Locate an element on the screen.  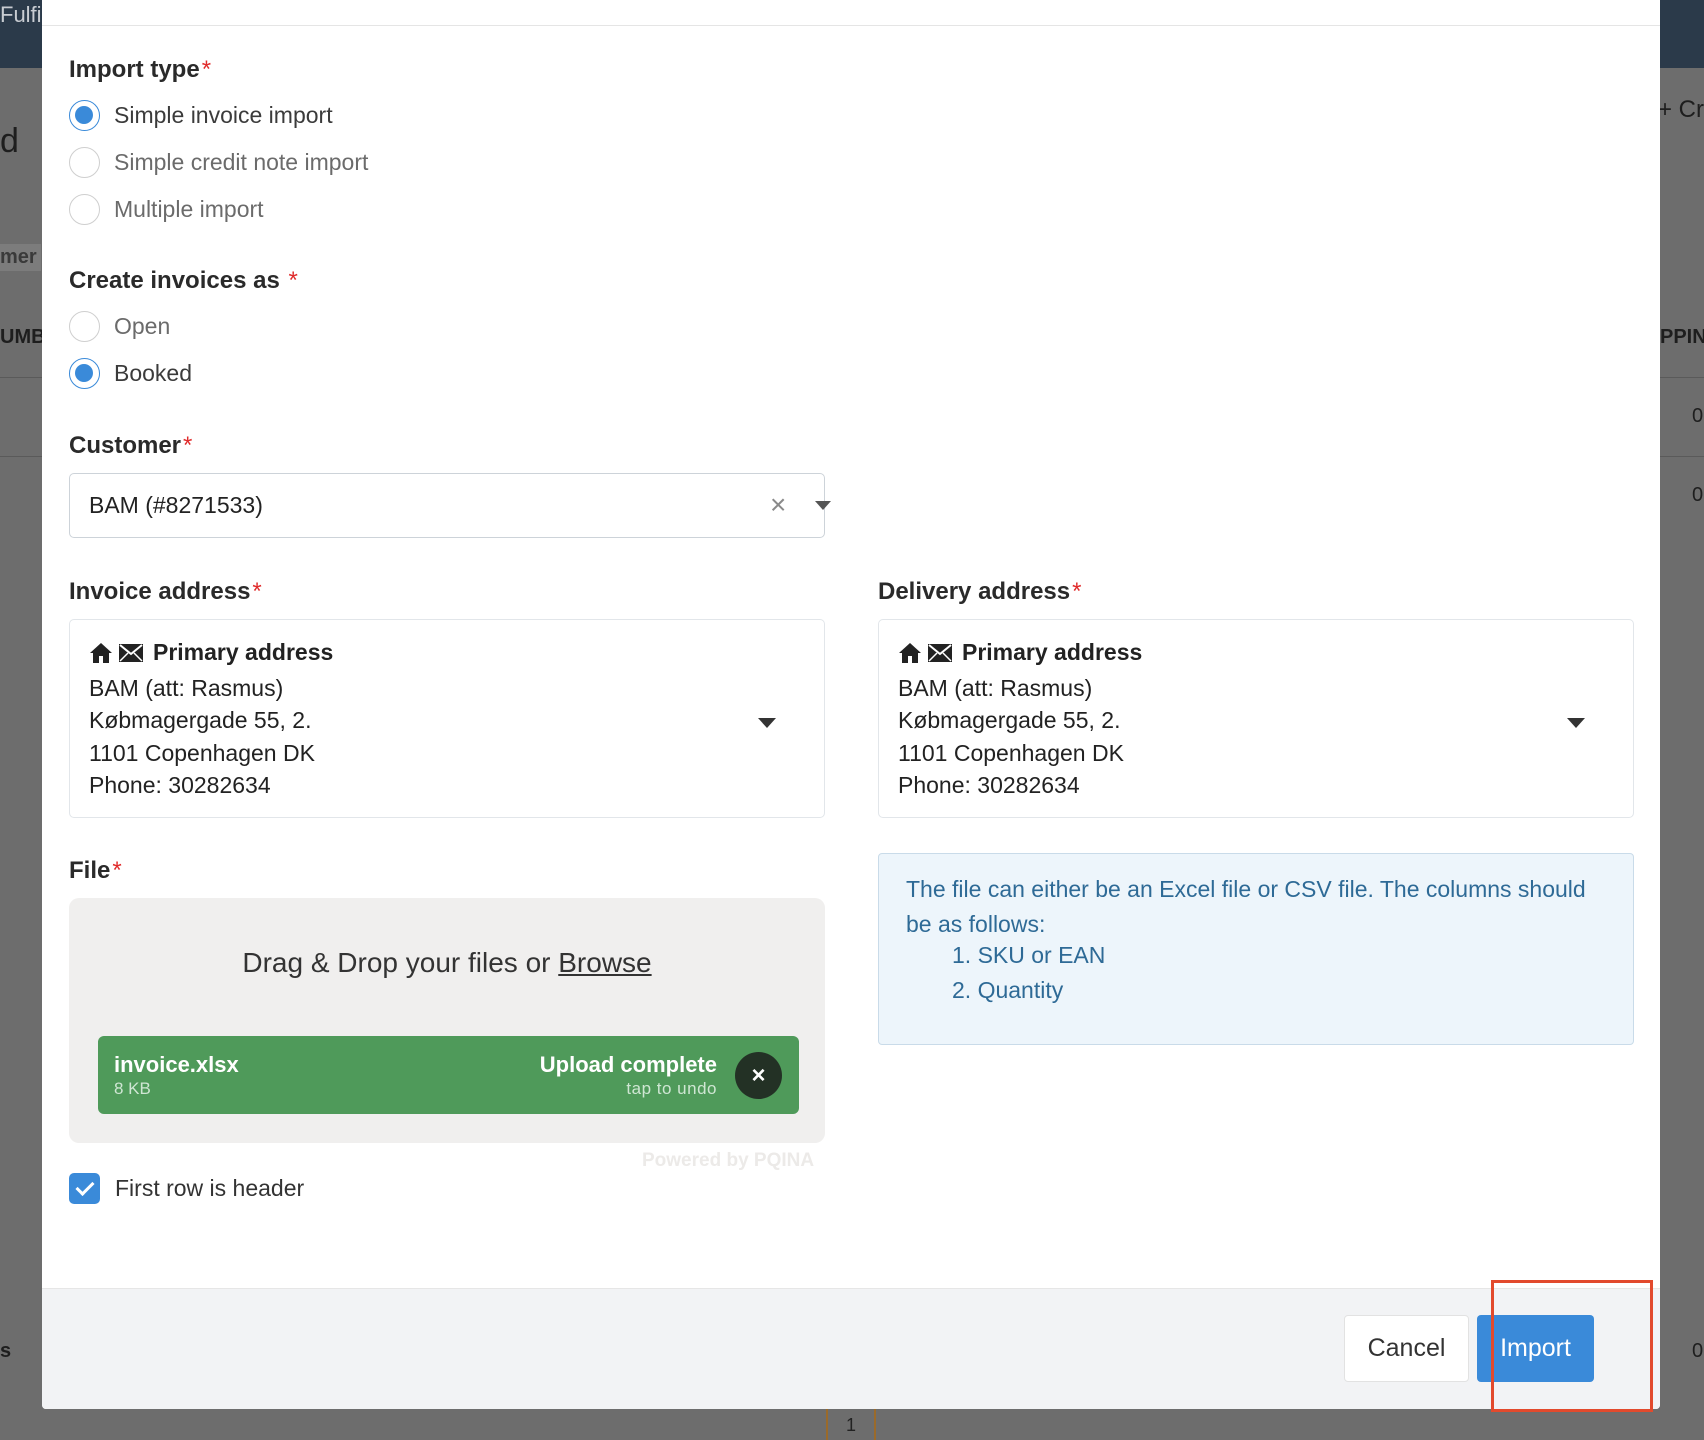
import-type-label: Import type* is located at coordinates (140, 70).